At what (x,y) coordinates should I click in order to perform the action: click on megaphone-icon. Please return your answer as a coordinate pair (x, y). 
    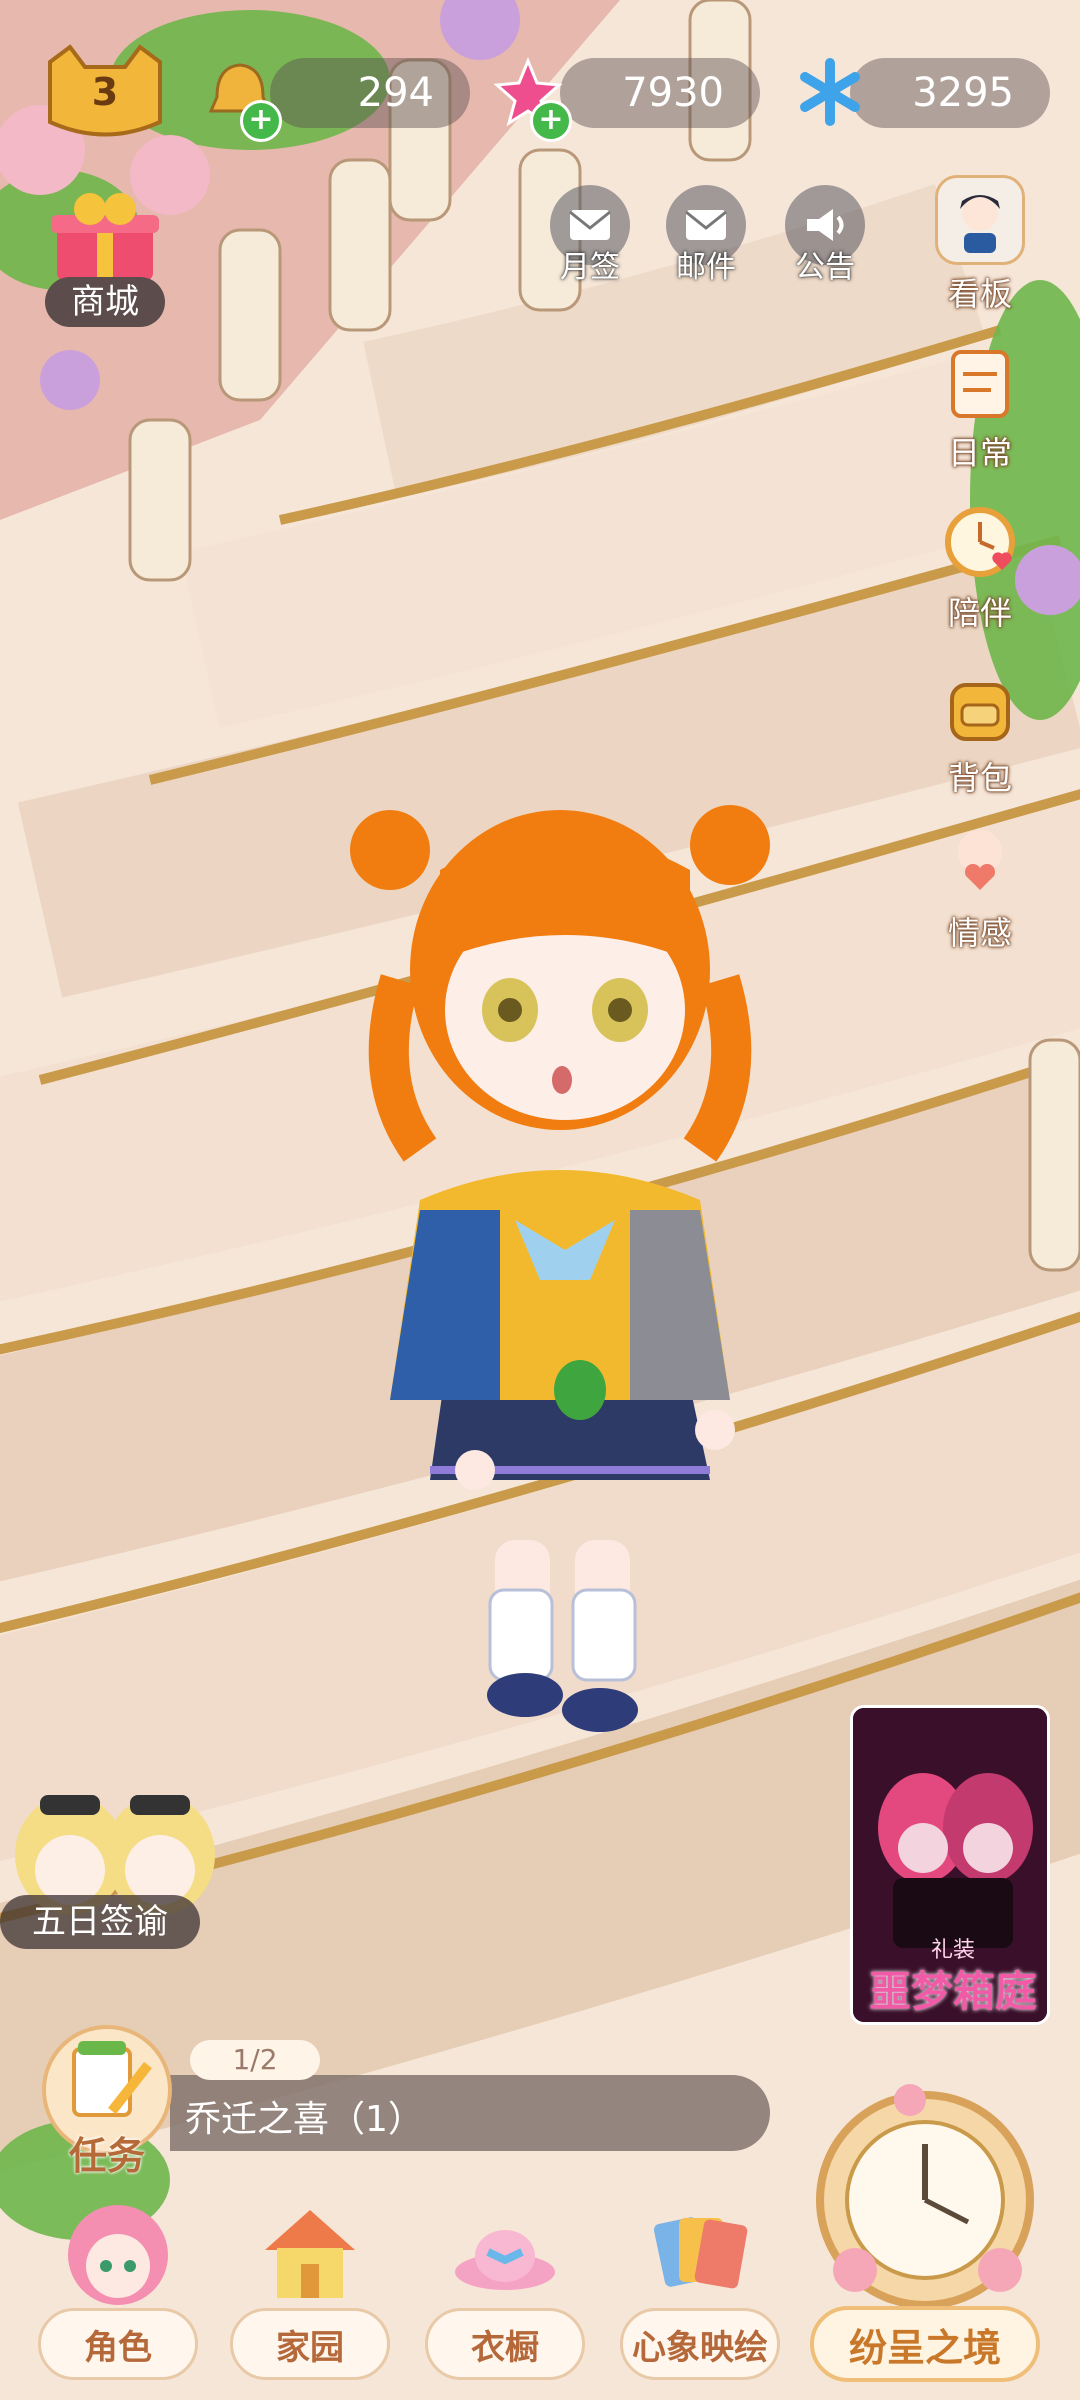
    Looking at the image, I should click on (825, 225).